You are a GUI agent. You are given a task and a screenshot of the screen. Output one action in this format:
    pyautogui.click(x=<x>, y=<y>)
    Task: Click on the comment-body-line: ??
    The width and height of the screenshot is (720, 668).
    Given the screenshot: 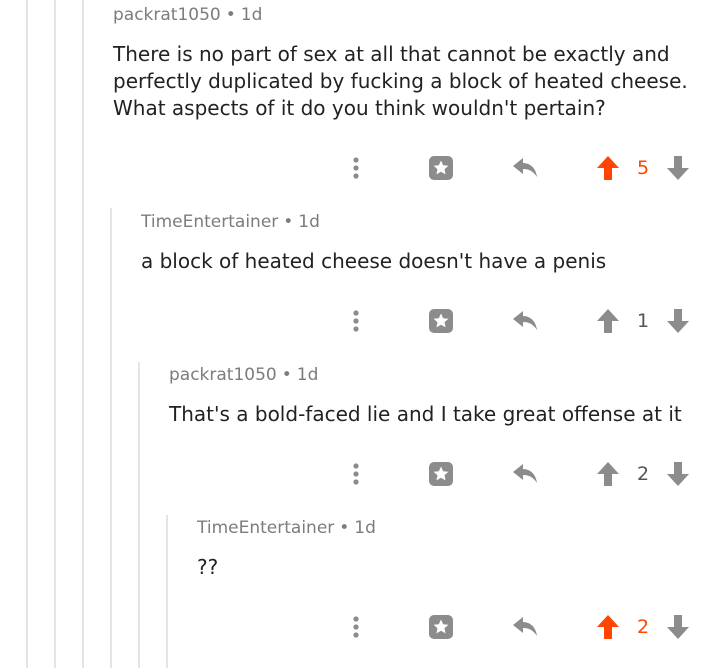 What is the action you would take?
    pyautogui.click(x=208, y=567)
    